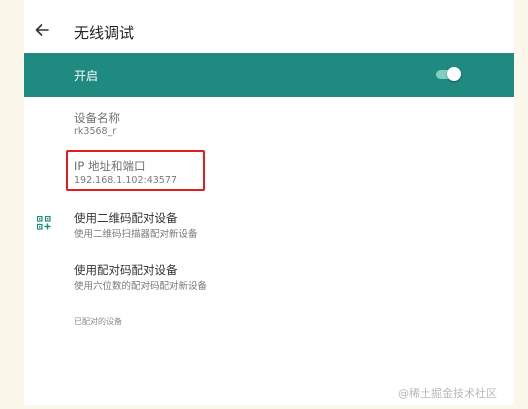 The image size is (528, 409). What do you see at coordinates (126, 270) in the screenshot?
I see `pair-code-title: 使用配对码配对设备` at bounding box center [126, 270].